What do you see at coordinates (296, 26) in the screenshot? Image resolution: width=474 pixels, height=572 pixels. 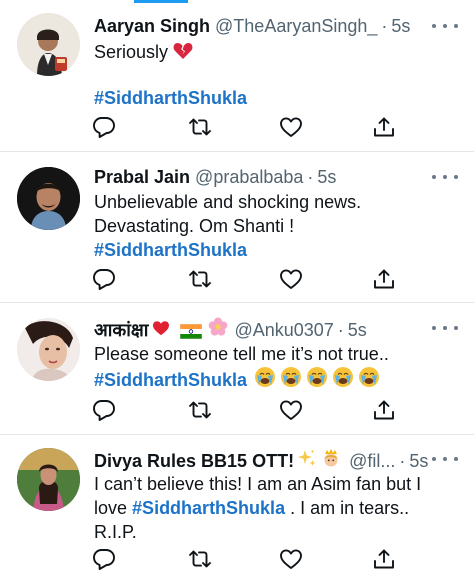 I see `user-handle: @TheAaryanSingh_` at bounding box center [296, 26].